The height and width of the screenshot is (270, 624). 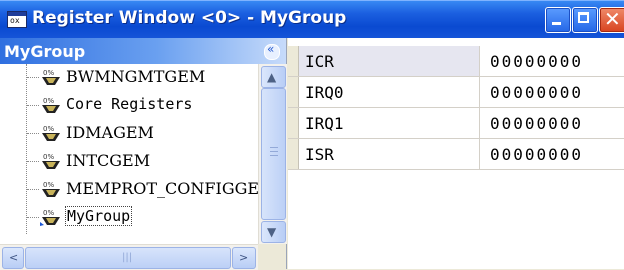 I want to click on app-icon-text: ox, so click(x=15, y=20).